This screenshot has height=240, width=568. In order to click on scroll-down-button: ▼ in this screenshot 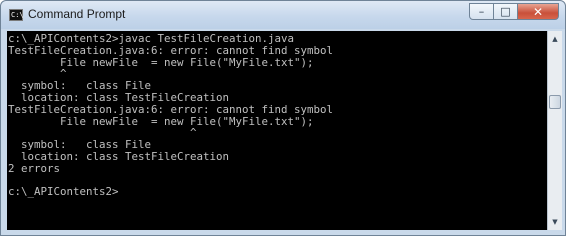, I will do `click(555, 222)`.